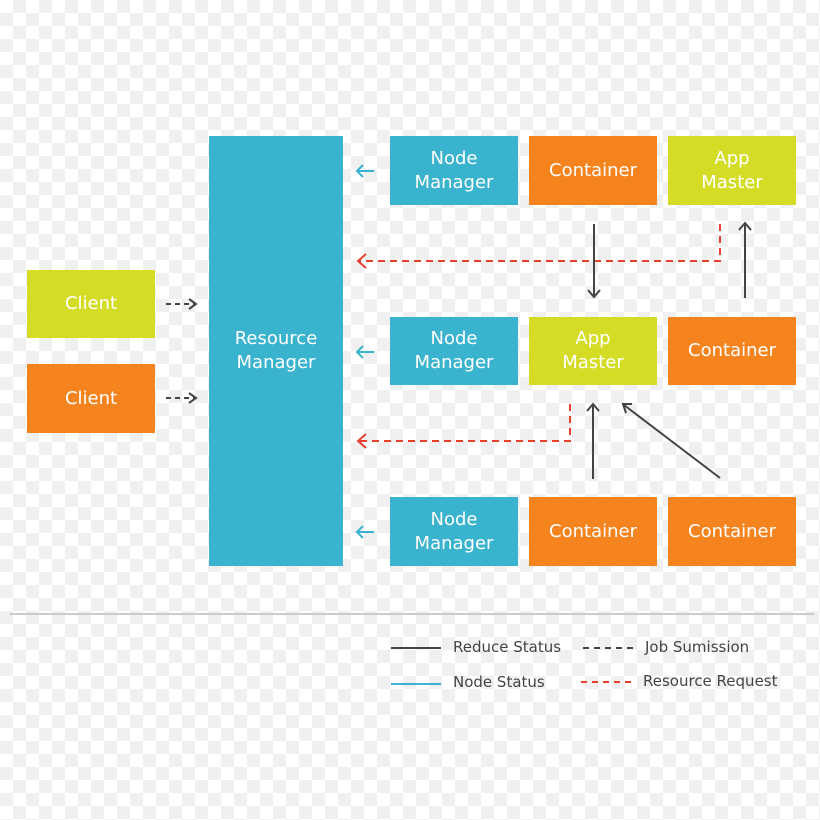 The image size is (820, 820). I want to click on node-status-arrow, so click(364, 351).